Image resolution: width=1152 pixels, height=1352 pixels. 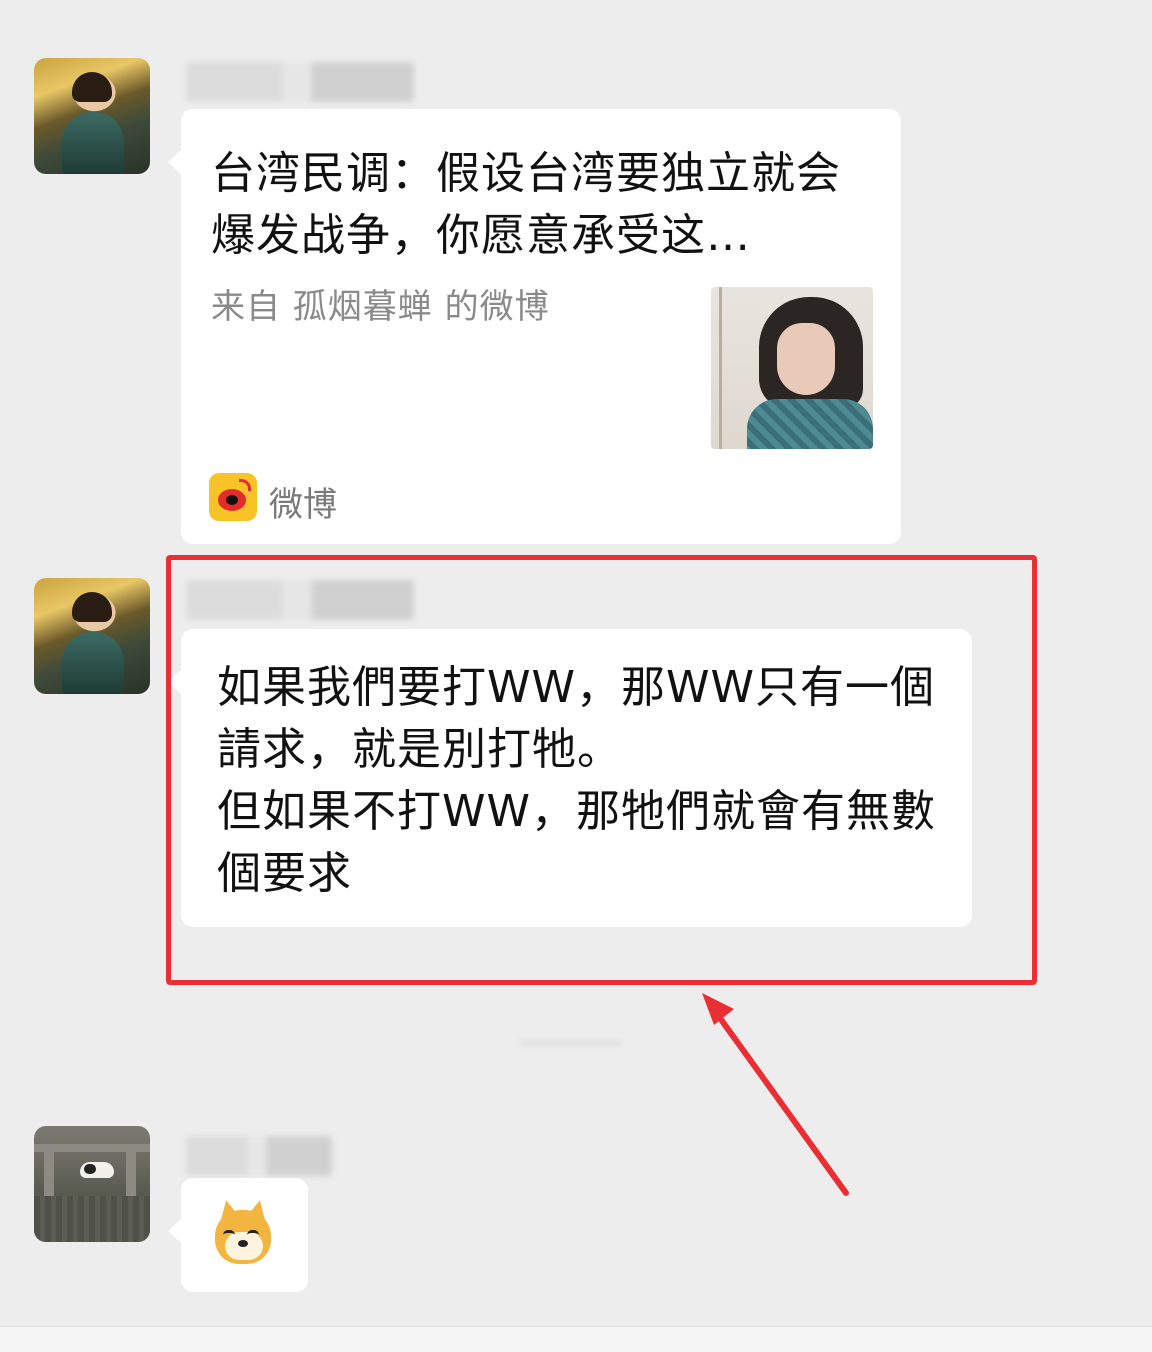 What do you see at coordinates (380, 307) in the screenshot?
I see `share-card-source: 来自 孤烟暮蝉 的微博` at bounding box center [380, 307].